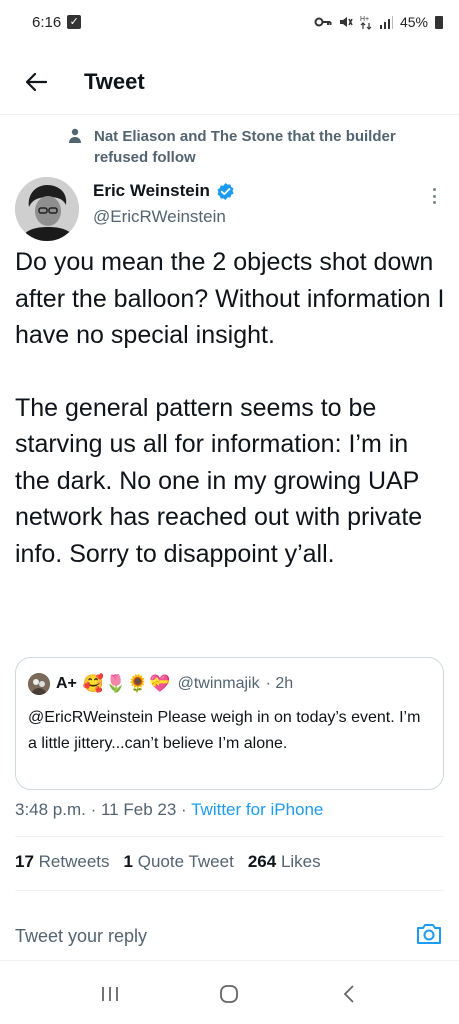 The height and width of the screenshot is (1024, 459). I want to click on header: Tweet, so click(229, 82).